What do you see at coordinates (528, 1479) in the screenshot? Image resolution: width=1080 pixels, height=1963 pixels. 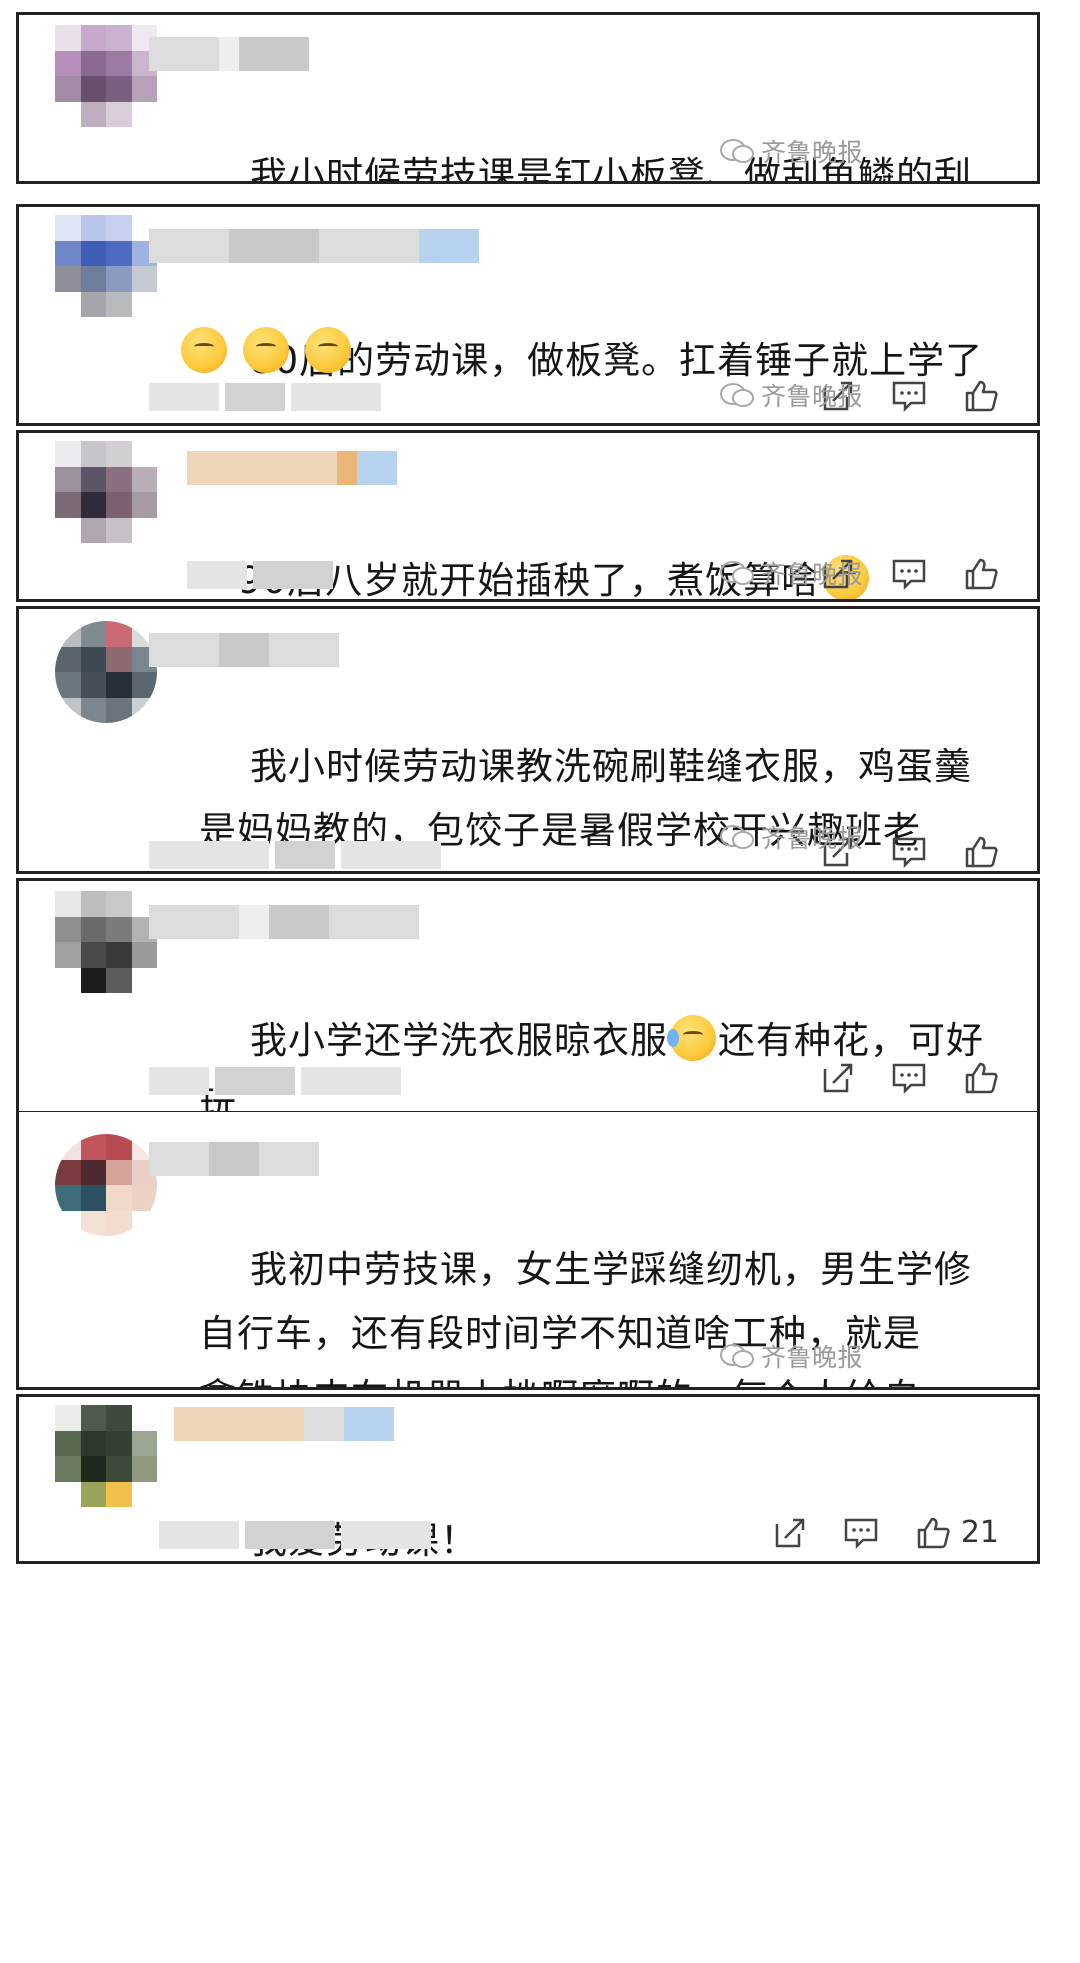 I see `comment-card: 我爱劳动课！ 21` at bounding box center [528, 1479].